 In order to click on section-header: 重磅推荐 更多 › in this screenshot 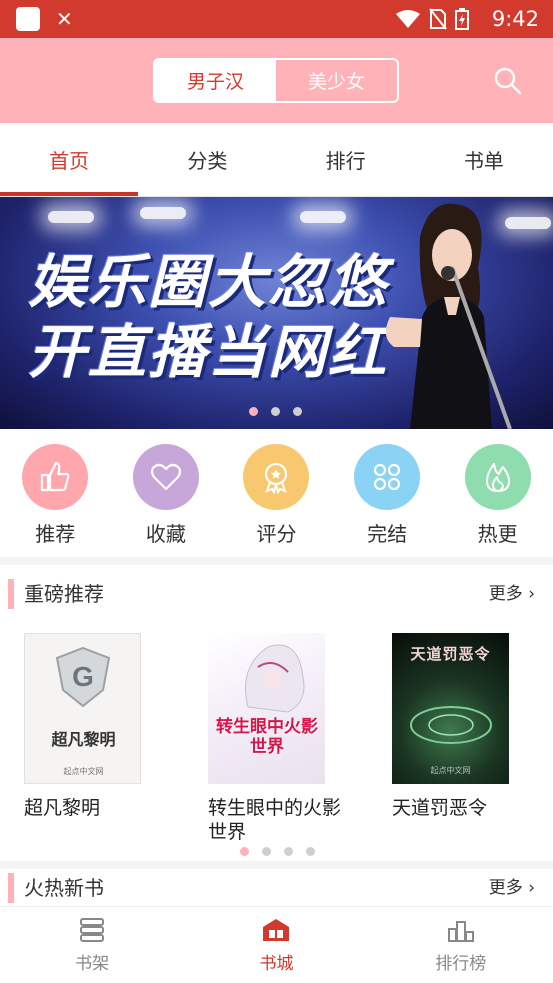, I will do `click(276, 594)`.